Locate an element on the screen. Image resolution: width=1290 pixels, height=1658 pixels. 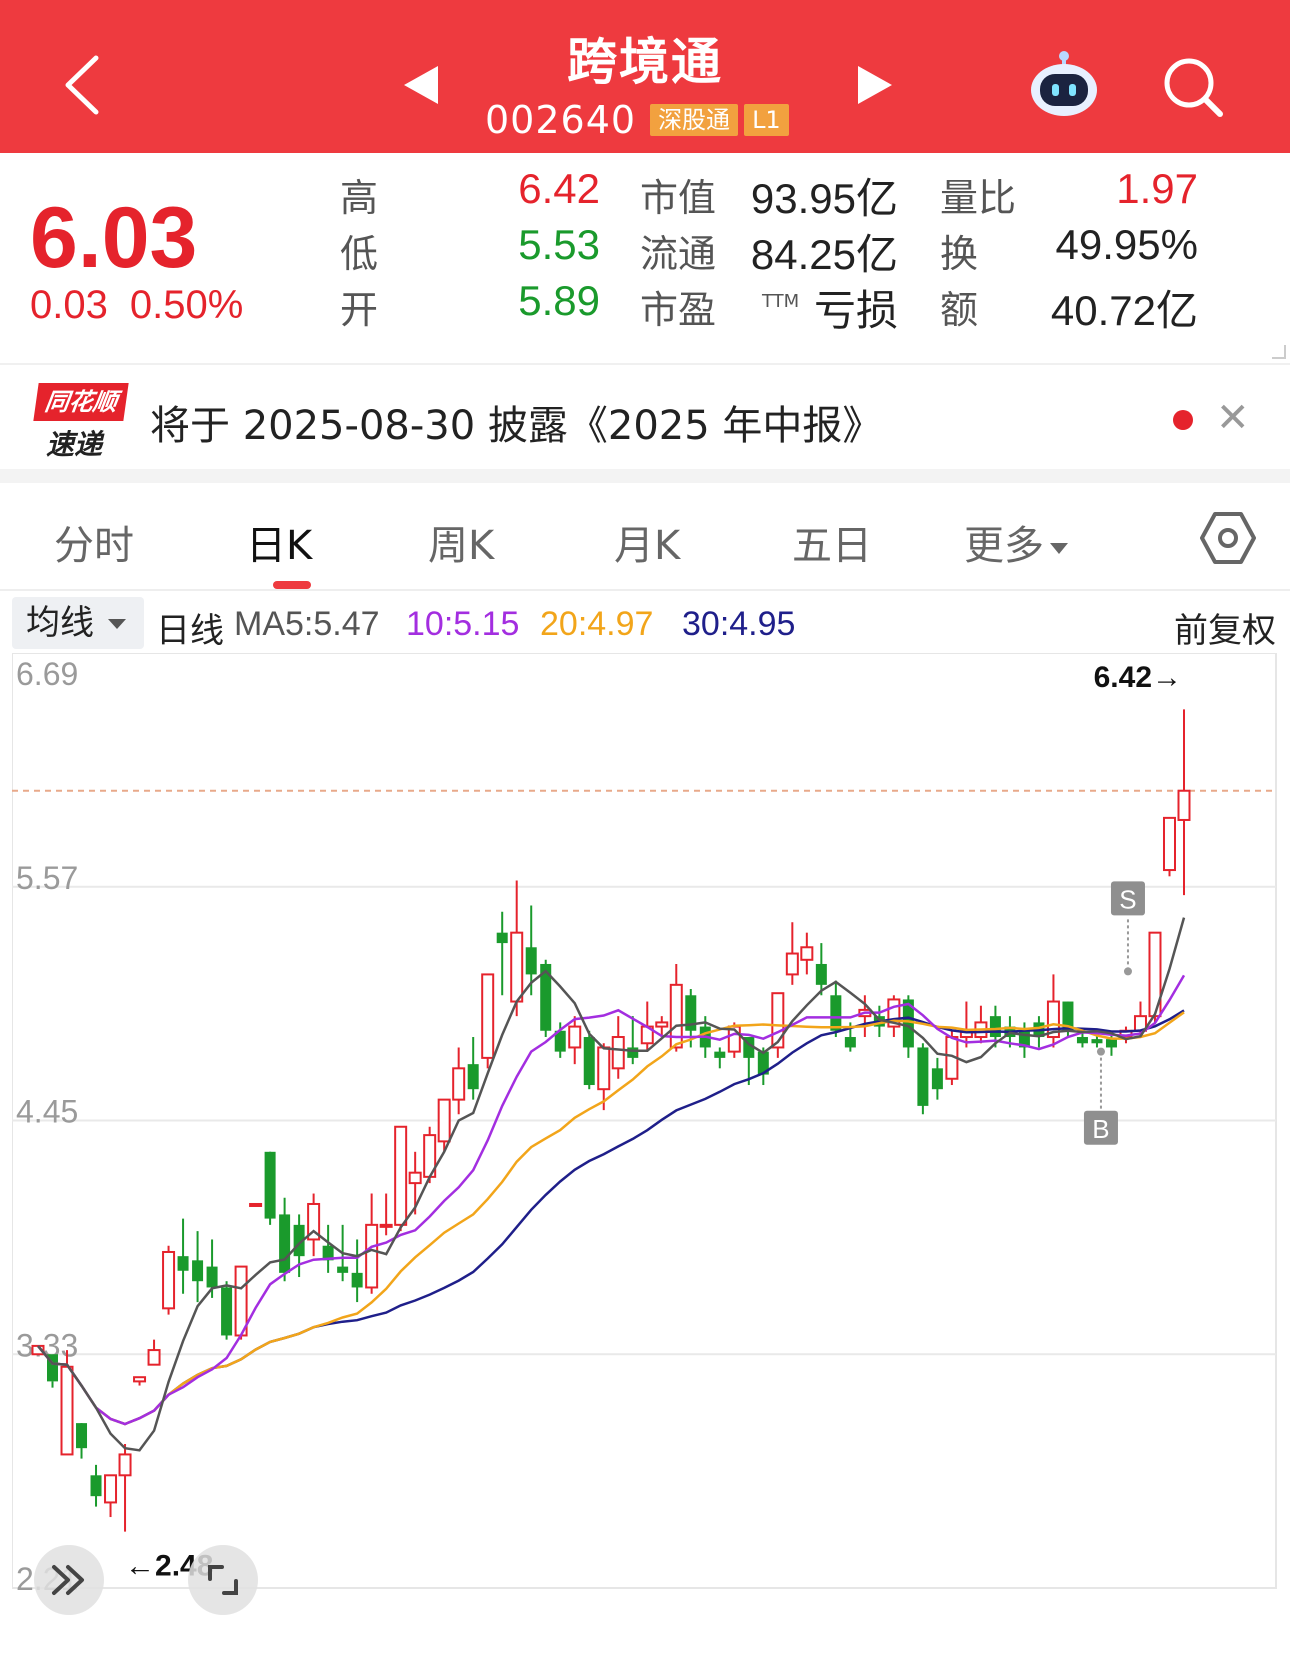
market-cap-value: 93.95亿 is located at coordinates (824, 198).